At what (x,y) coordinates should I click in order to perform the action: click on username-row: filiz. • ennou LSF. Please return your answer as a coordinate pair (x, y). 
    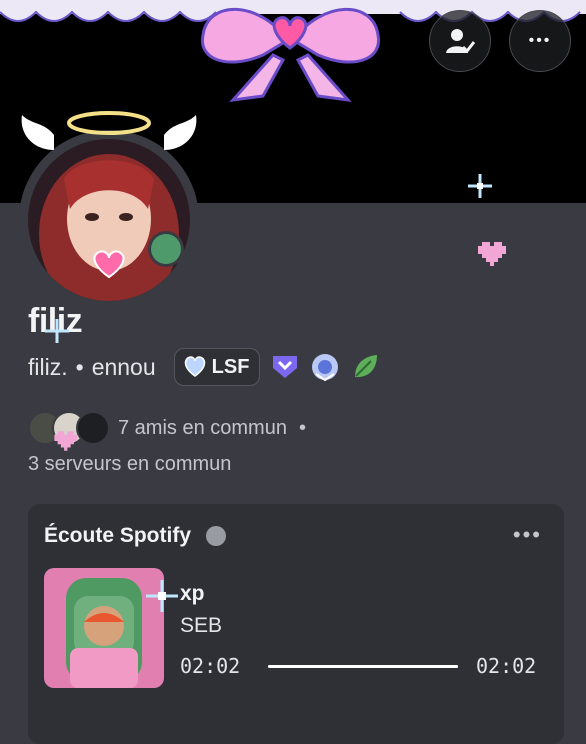
    Looking at the image, I should click on (204, 367).